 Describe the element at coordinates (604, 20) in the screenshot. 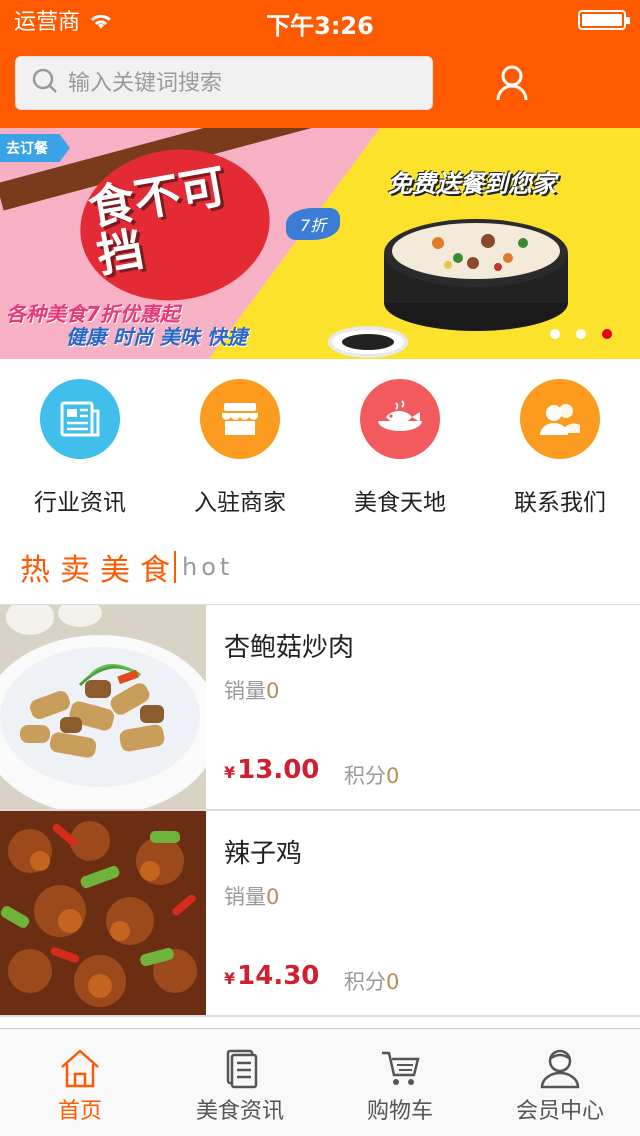

I see `battery-icon` at that location.